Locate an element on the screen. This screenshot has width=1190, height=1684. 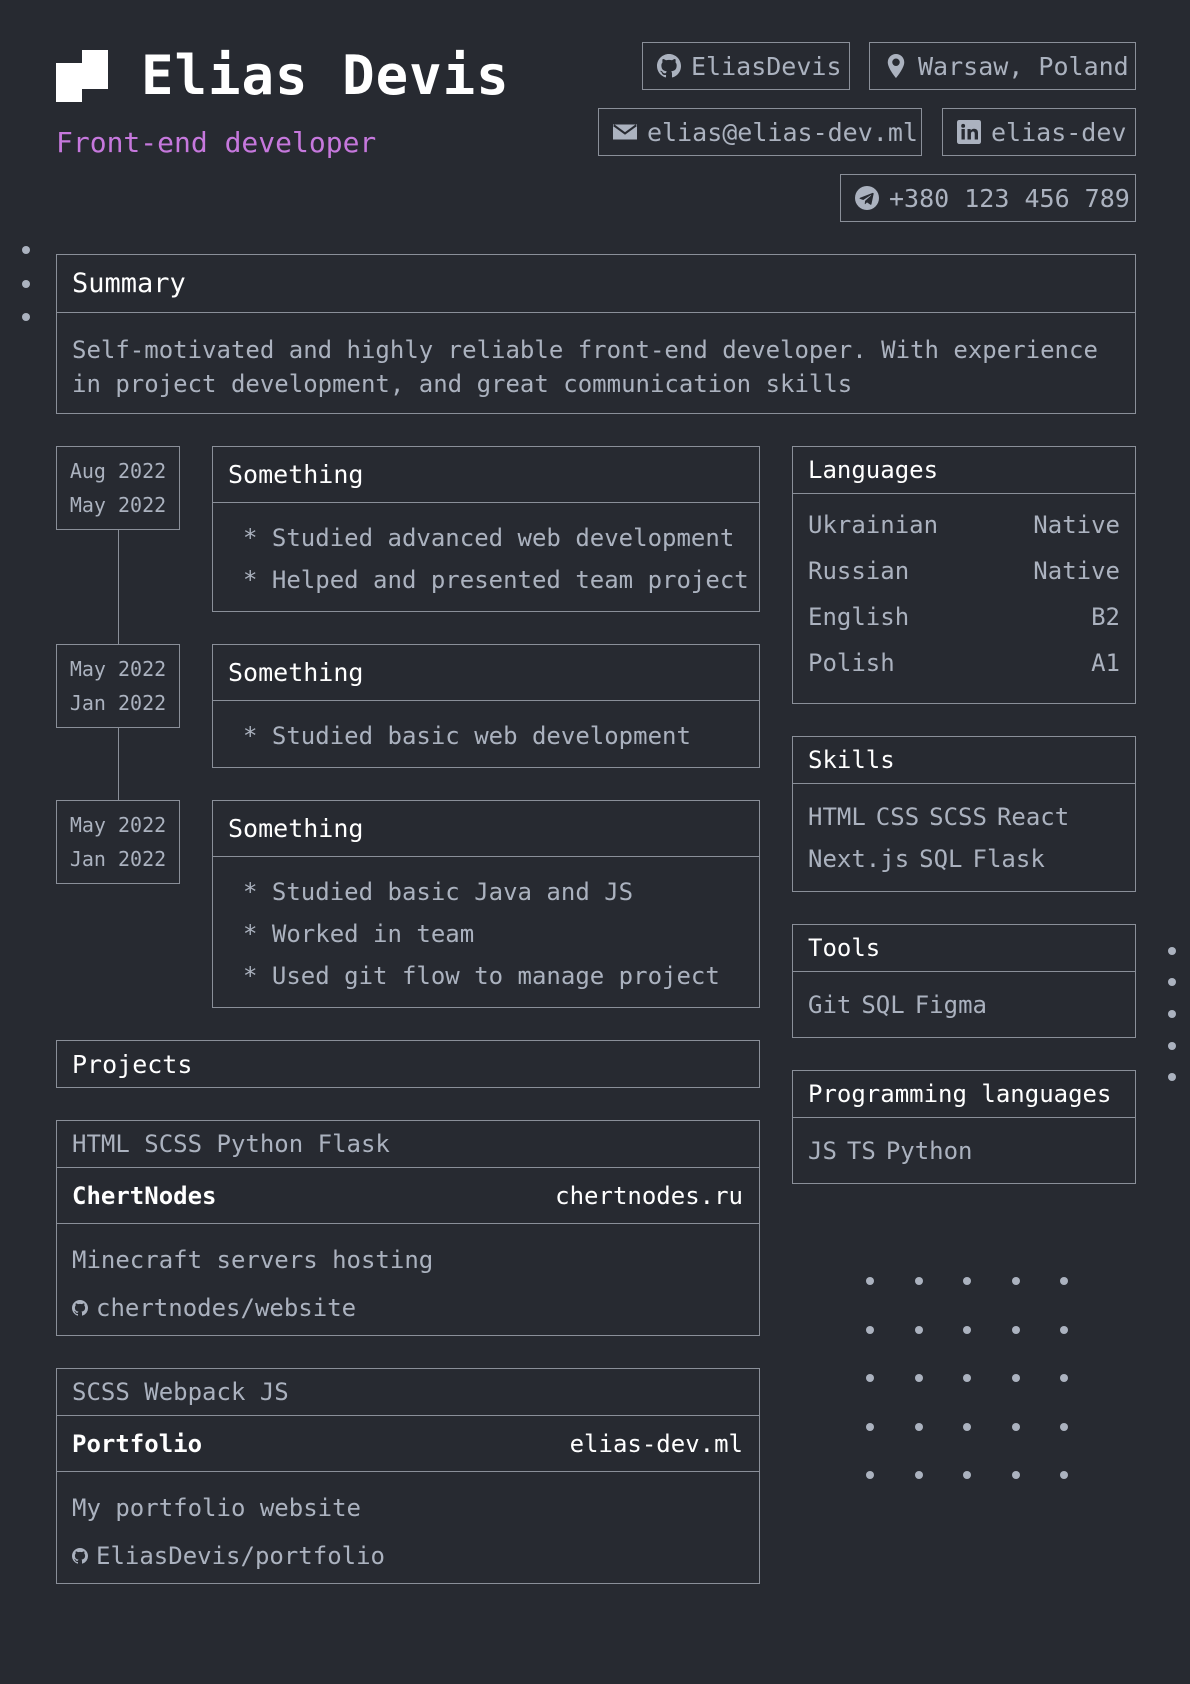
languages-title: Languages is located at coordinates (964, 470).